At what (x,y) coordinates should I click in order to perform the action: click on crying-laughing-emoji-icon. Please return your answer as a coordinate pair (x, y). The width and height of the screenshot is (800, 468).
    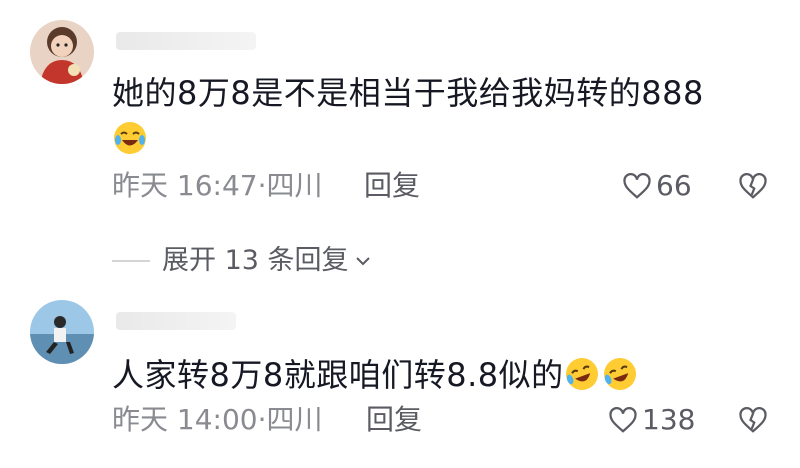
    Looking at the image, I should click on (130, 138).